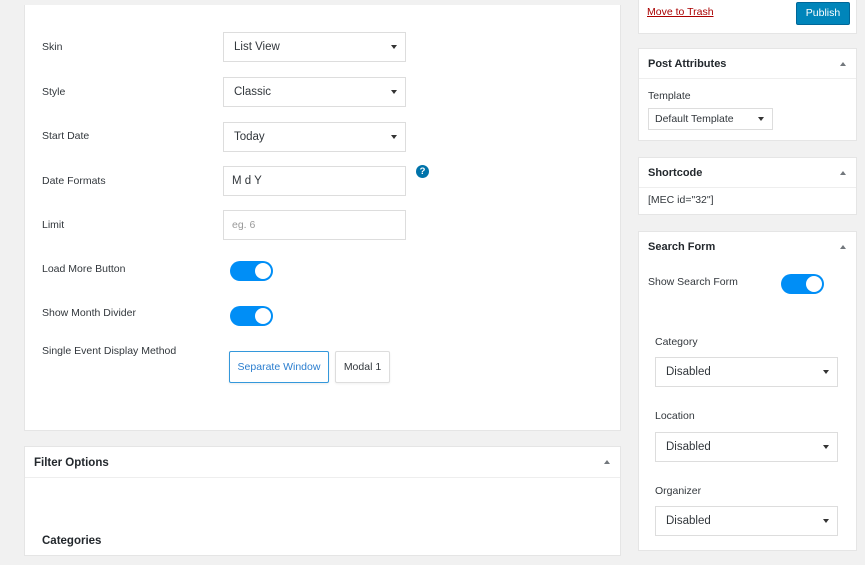 The width and height of the screenshot is (865, 565). What do you see at coordinates (682, 247) in the screenshot?
I see `search-form-title: Search Form` at bounding box center [682, 247].